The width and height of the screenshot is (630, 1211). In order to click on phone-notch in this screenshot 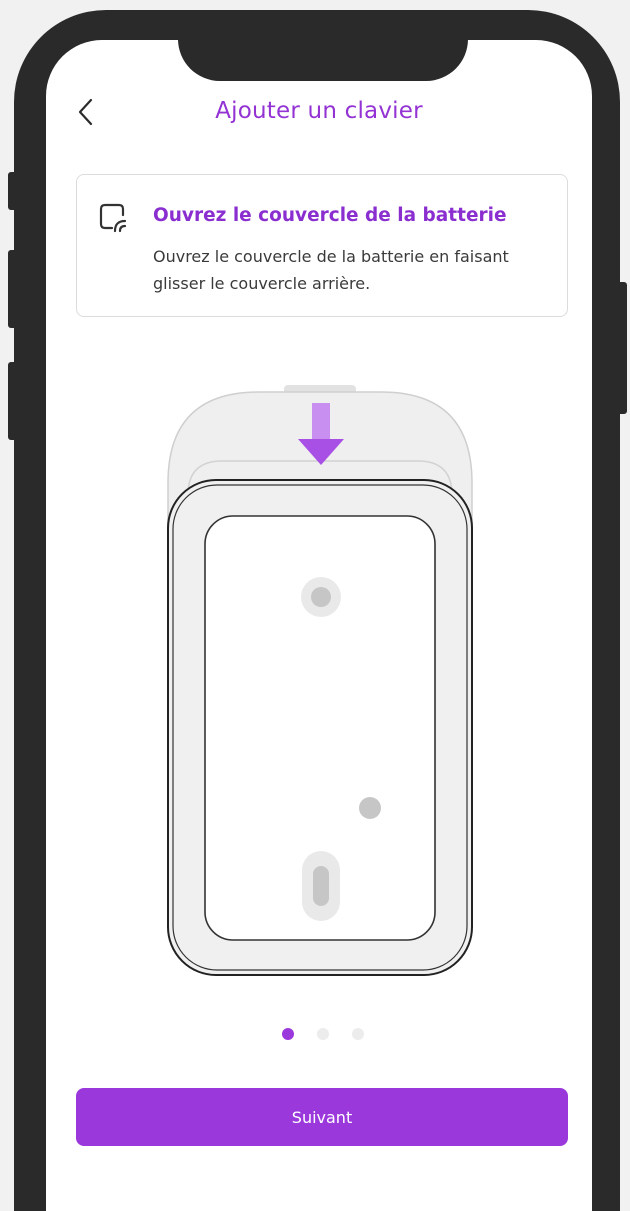, I will do `click(323, 60)`.